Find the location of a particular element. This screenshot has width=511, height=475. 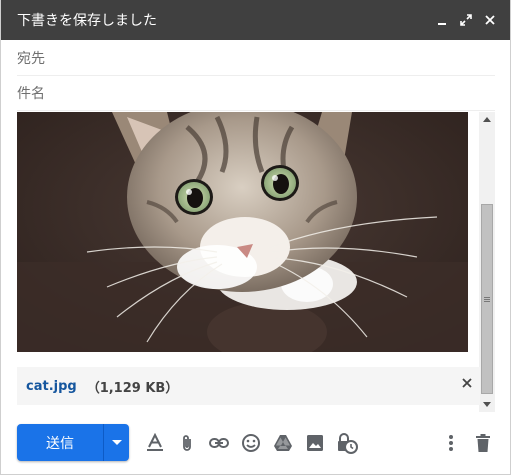

recipients-input is located at coordinates (275, 58).